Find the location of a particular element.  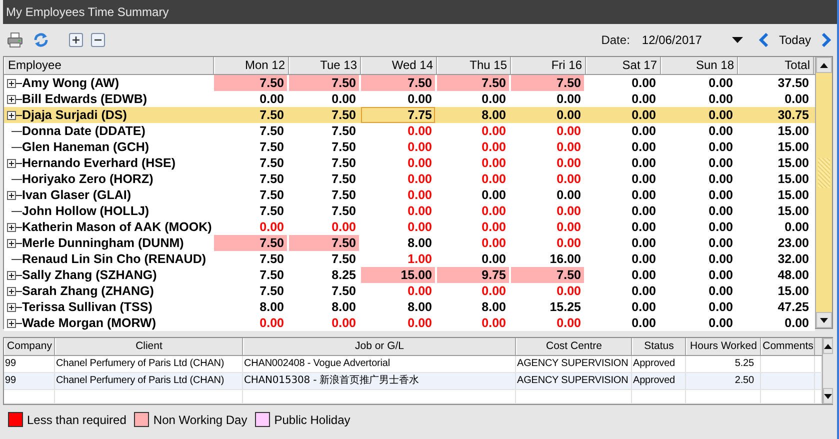

company-cell: 99 is located at coordinates (29, 381).